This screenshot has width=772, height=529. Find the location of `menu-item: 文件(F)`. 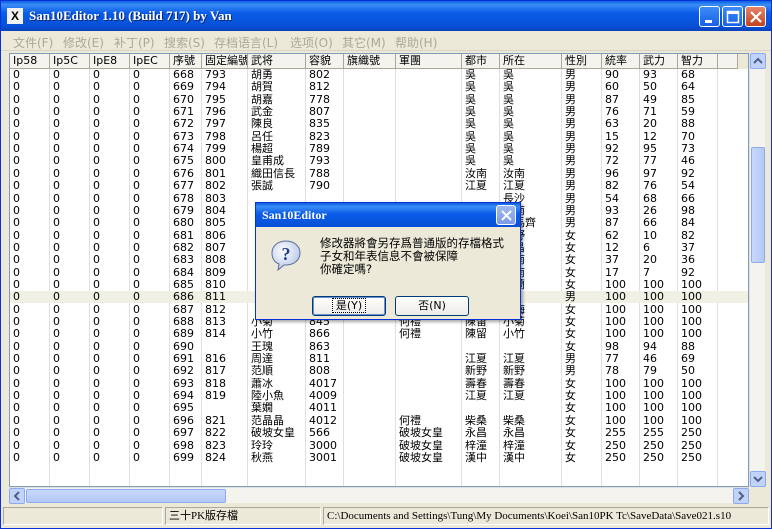

menu-item: 文件(F) is located at coordinates (33, 42).